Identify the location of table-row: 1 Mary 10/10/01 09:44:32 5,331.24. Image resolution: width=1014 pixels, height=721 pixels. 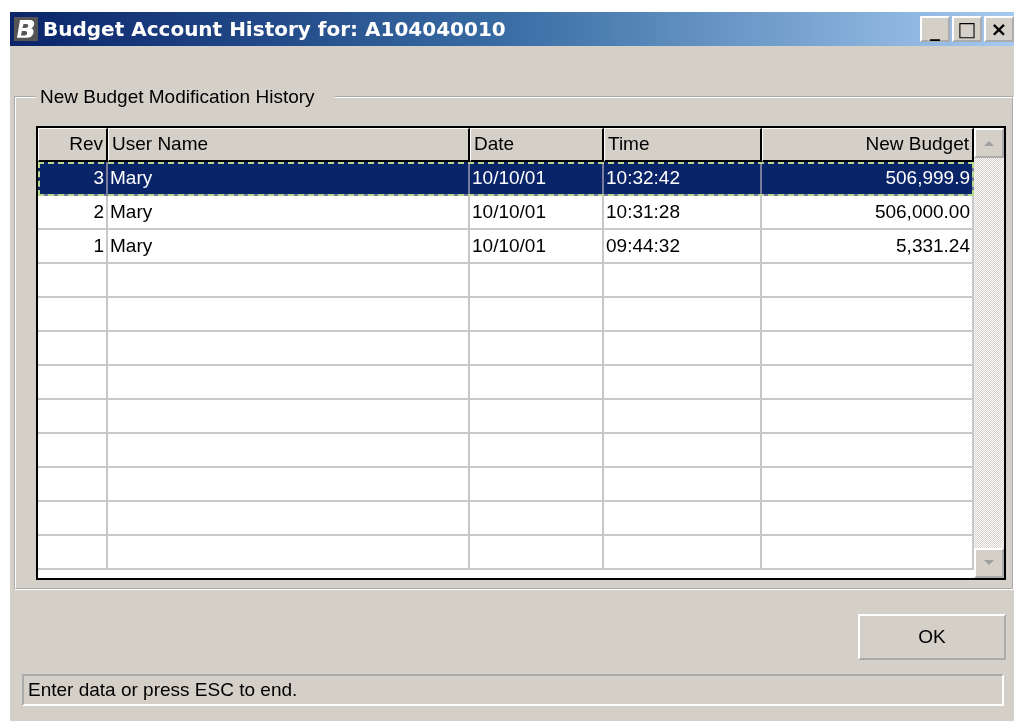
(506, 247).